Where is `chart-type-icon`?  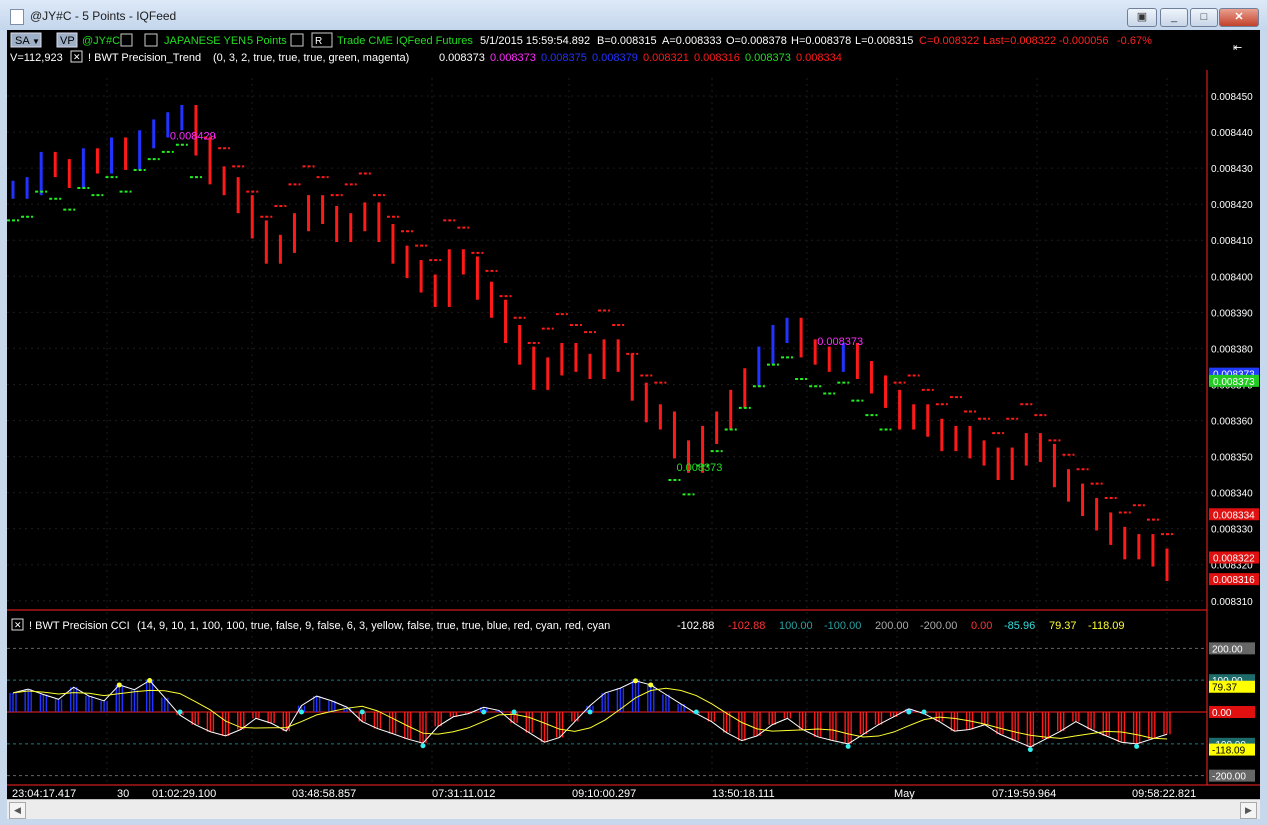 chart-type-icon is located at coordinates (151, 40).